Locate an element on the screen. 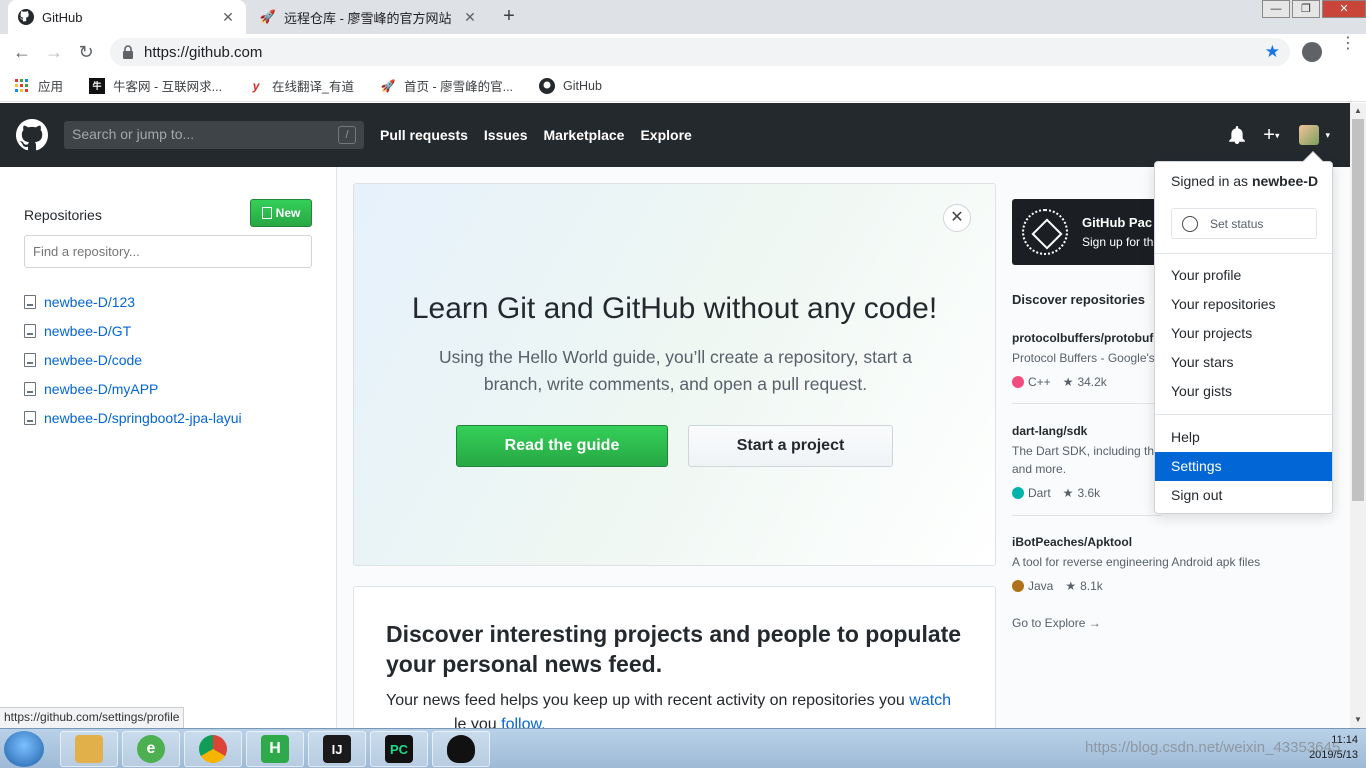 The height and width of the screenshot is (768, 1366). tab-liaoxuefeng: 🚀 远程仓库 - 廖雪峰的官方网站 ✕ is located at coordinates (369, 17).